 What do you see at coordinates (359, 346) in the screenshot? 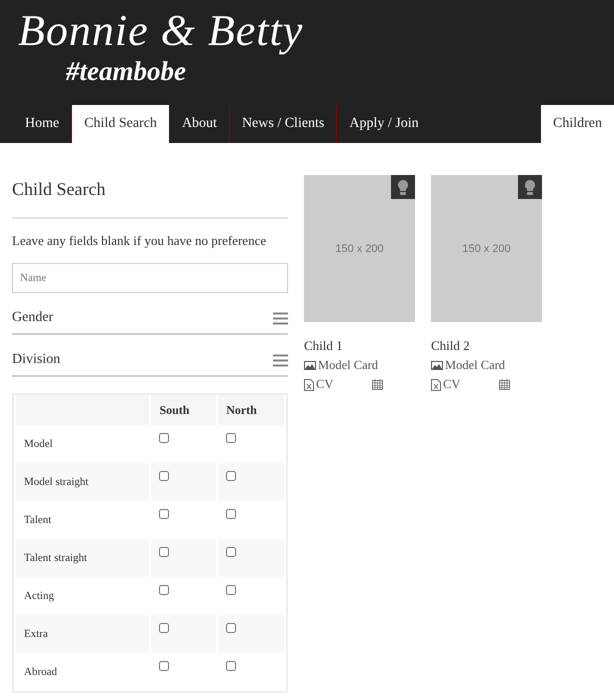
I see `child-name: Child 1` at bounding box center [359, 346].